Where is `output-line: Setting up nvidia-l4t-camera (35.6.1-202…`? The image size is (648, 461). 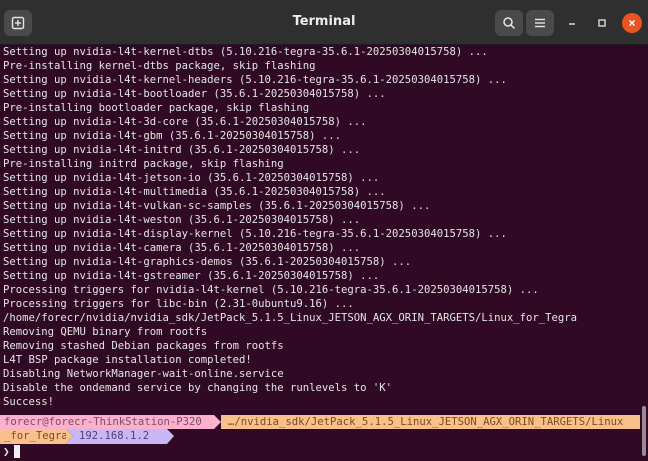 output-line: Setting up nvidia-l4t-camera (35.6.1-202… is located at coordinates (182, 248).